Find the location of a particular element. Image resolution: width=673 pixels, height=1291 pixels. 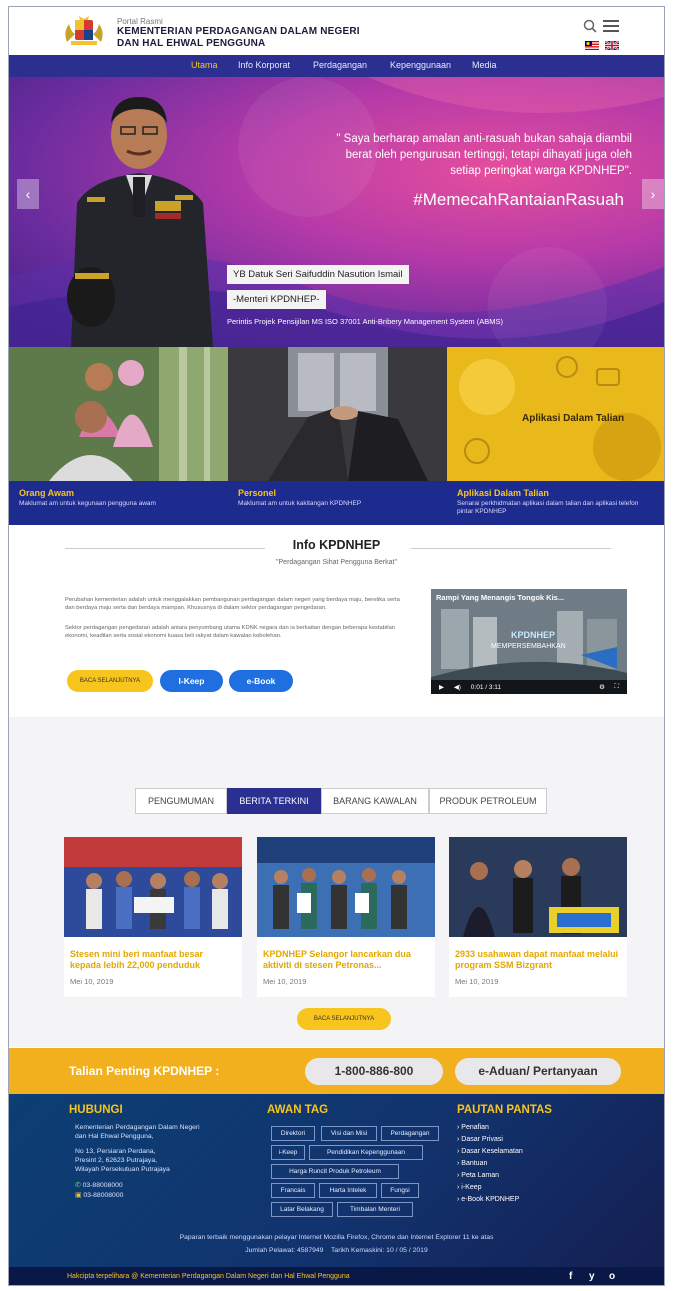

read-more-button: BACA SELANJUTNYA is located at coordinates (110, 681).